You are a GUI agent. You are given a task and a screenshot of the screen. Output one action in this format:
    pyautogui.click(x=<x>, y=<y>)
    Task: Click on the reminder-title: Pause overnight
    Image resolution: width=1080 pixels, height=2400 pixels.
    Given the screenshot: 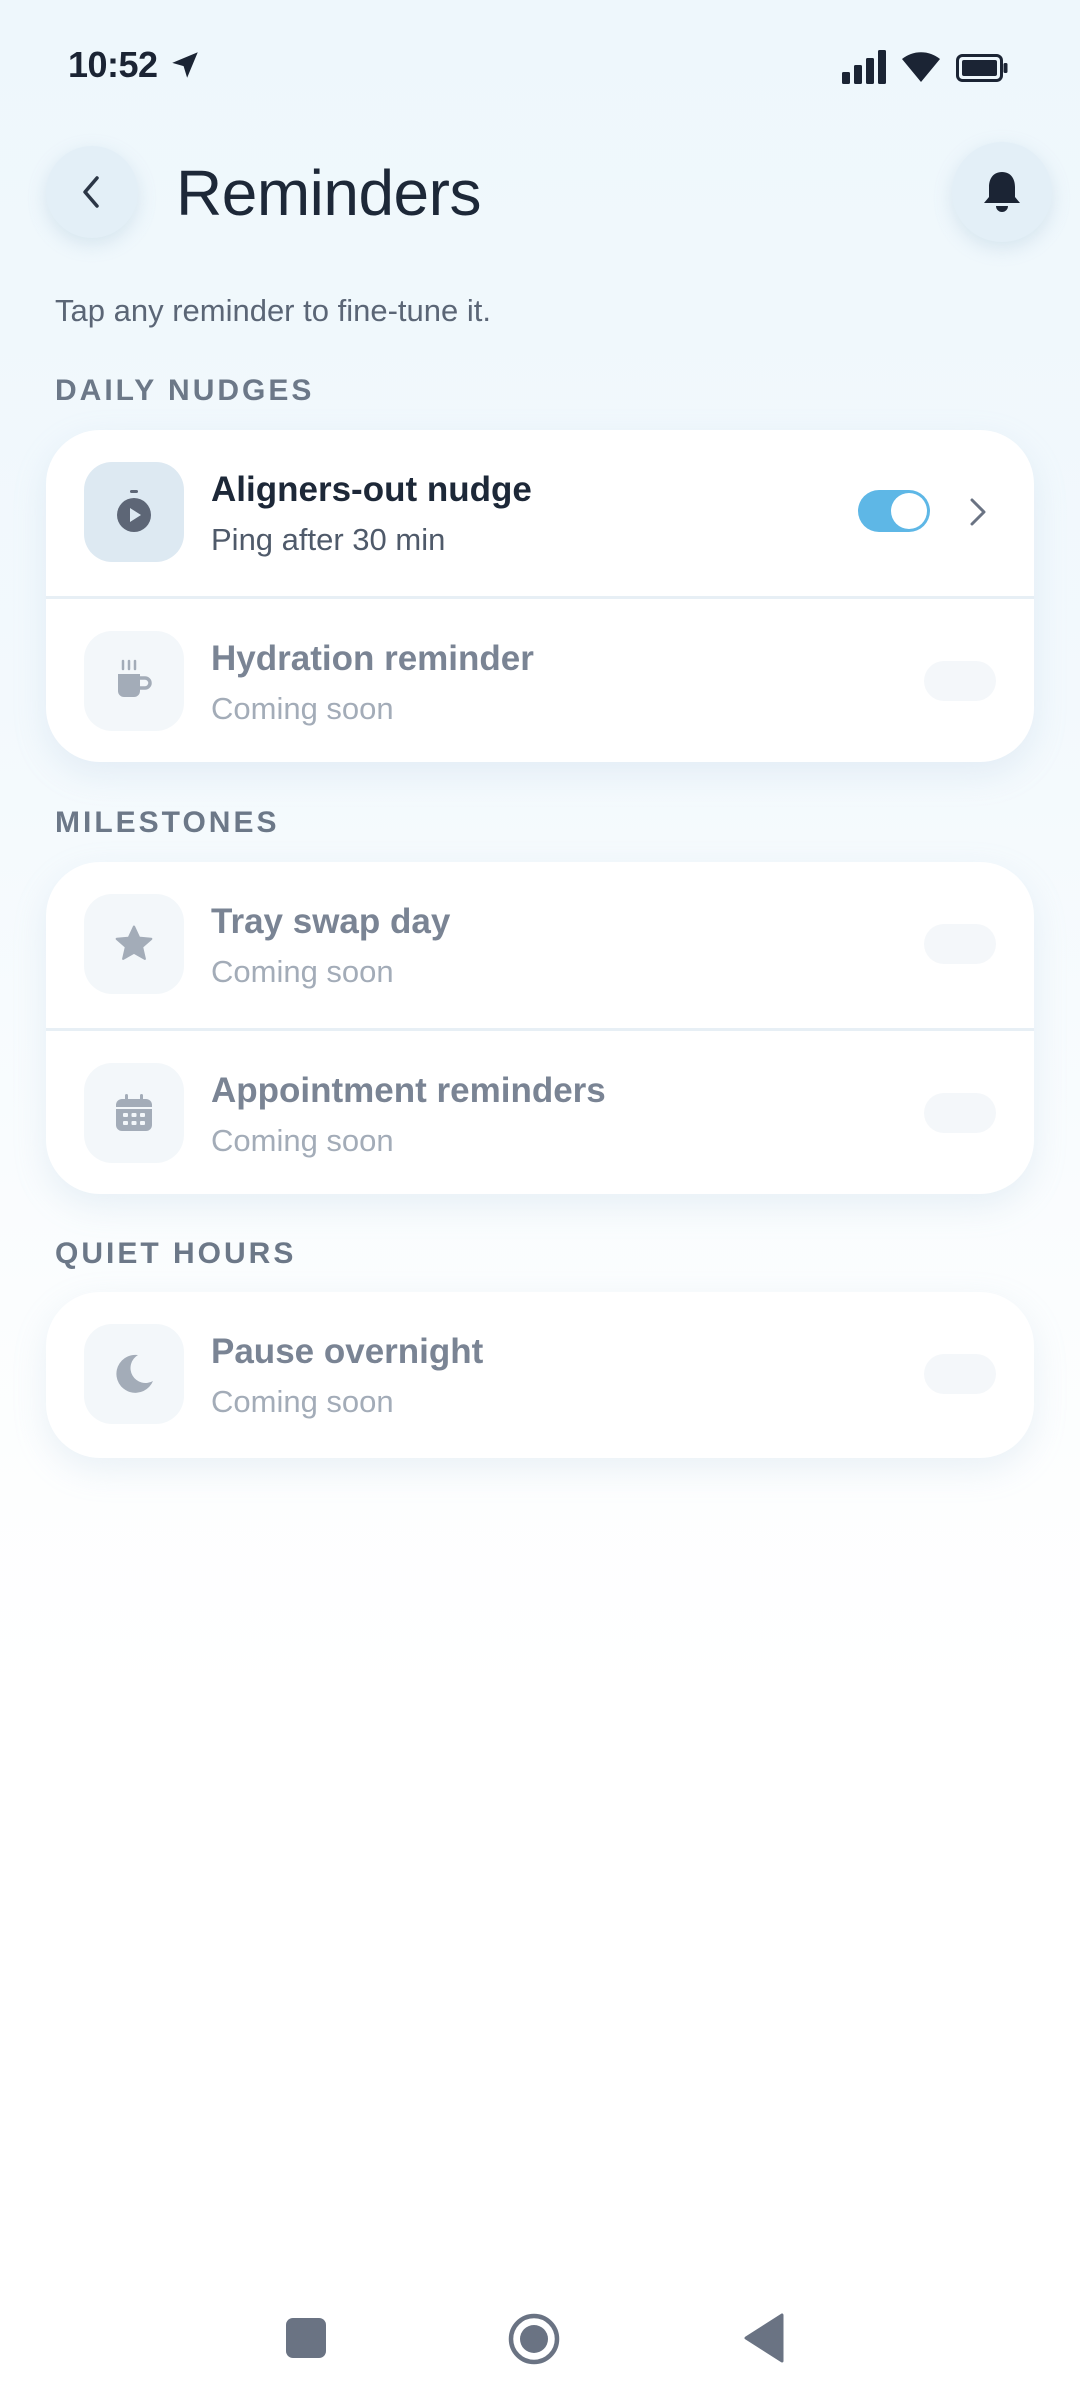 What is the action you would take?
    pyautogui.click(x=347, y=1351)
    